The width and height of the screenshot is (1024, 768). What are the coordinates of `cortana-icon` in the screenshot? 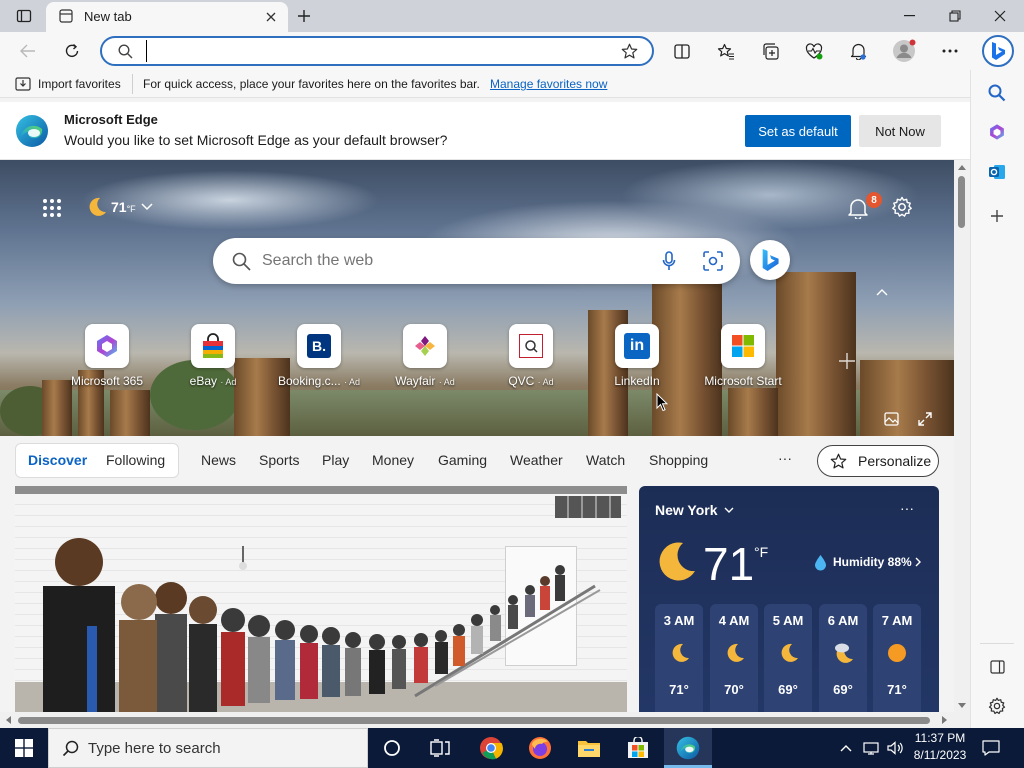 It's located at (392, 748).